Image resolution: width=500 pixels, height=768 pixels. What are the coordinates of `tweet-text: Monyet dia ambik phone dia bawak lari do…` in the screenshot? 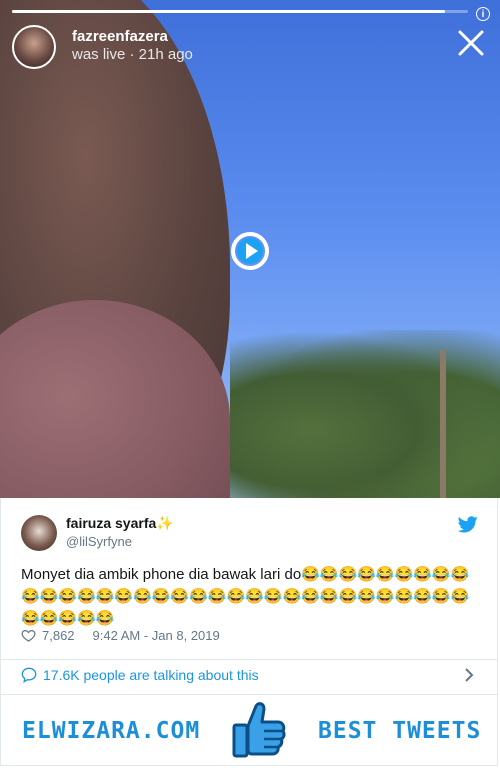 It's located at (245, 596).